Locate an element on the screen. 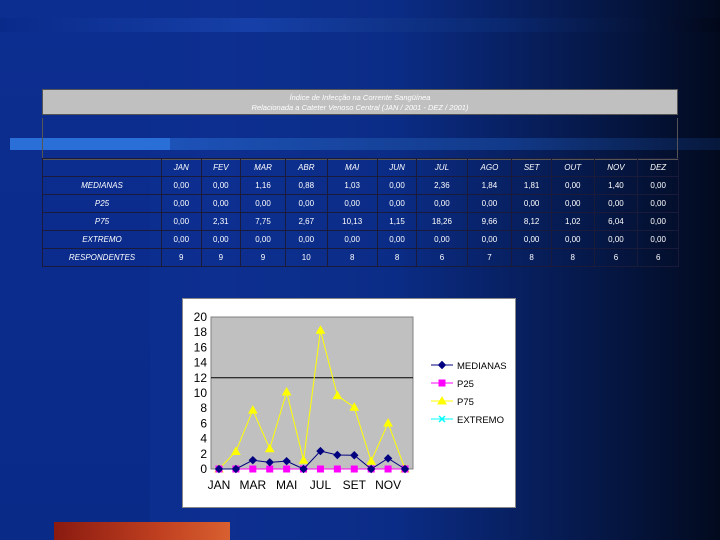  y-tick-label: 8 is located at coordinates (203, 408).